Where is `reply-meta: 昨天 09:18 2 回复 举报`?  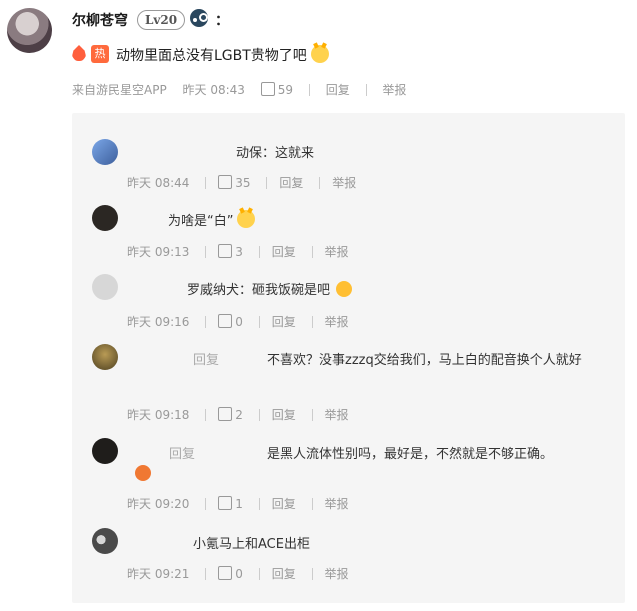 reply-meta: 昨天 09:18 2 回复 举报 is located at coordinates (238, 414).